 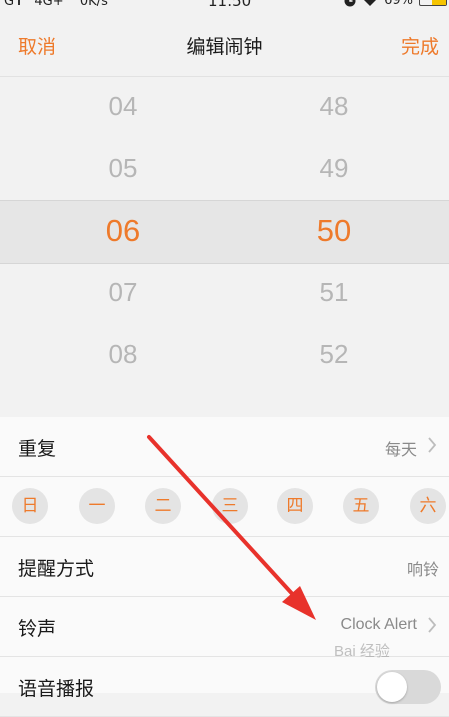 I want to click on day-wednesday: 三, so click(x=230, y=506).